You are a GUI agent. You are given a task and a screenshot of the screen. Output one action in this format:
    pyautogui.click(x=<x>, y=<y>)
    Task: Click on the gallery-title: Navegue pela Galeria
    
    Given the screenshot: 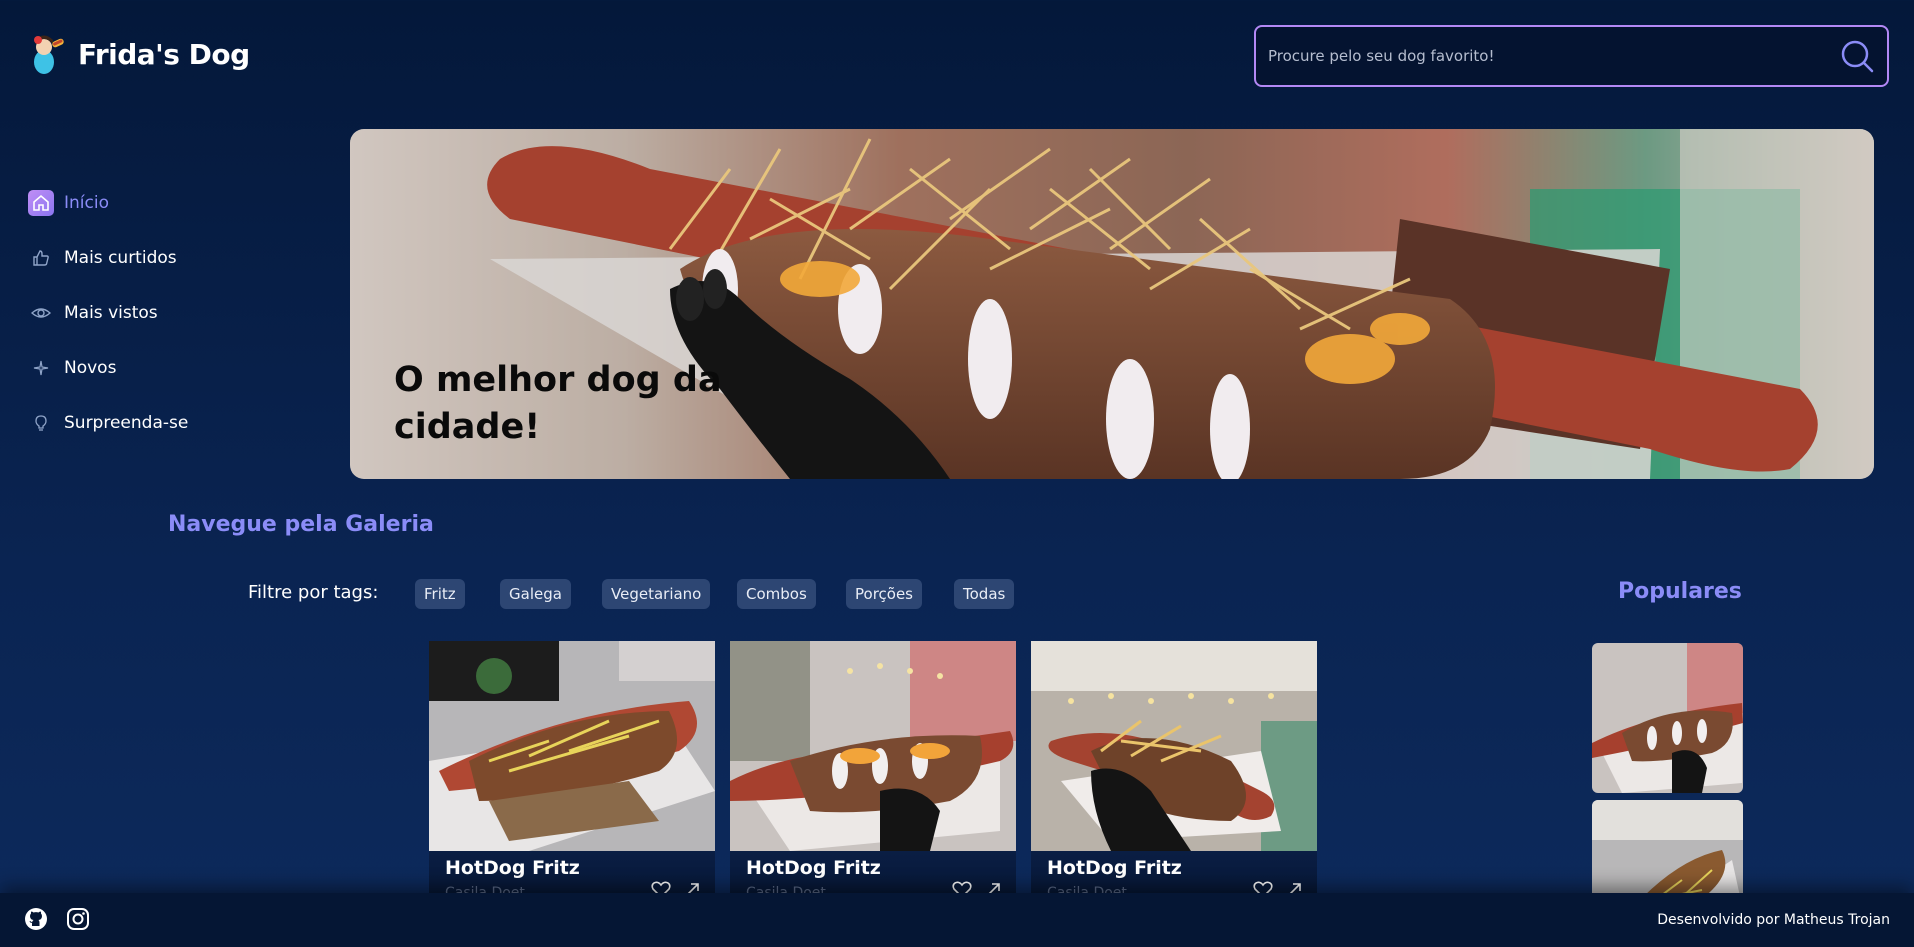 What is the action you would take?
    pyautogui.click(x=301, y=524)
    